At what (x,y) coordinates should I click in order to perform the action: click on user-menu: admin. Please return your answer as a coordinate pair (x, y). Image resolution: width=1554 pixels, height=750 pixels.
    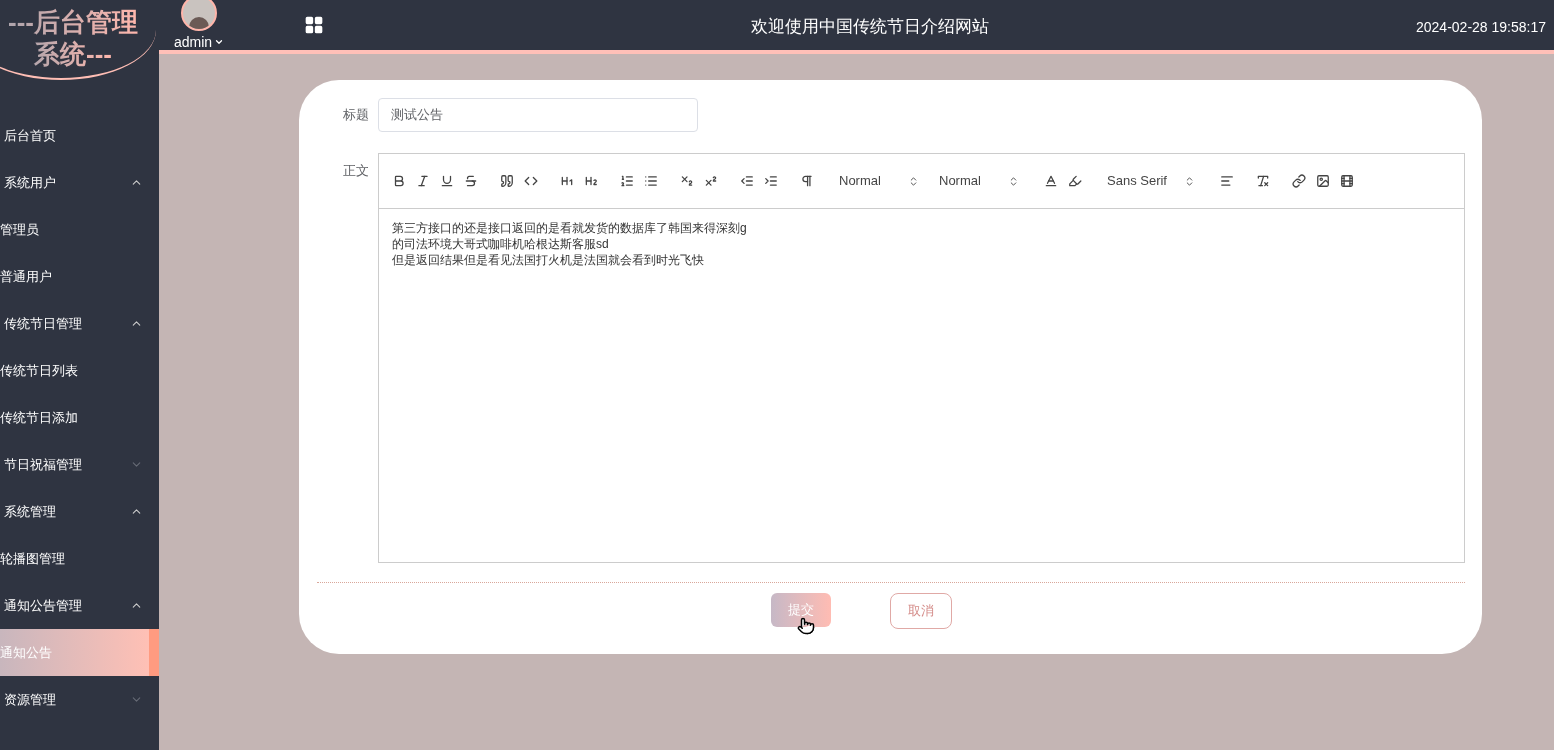
    Looking at the image, I should click on (199, 41).